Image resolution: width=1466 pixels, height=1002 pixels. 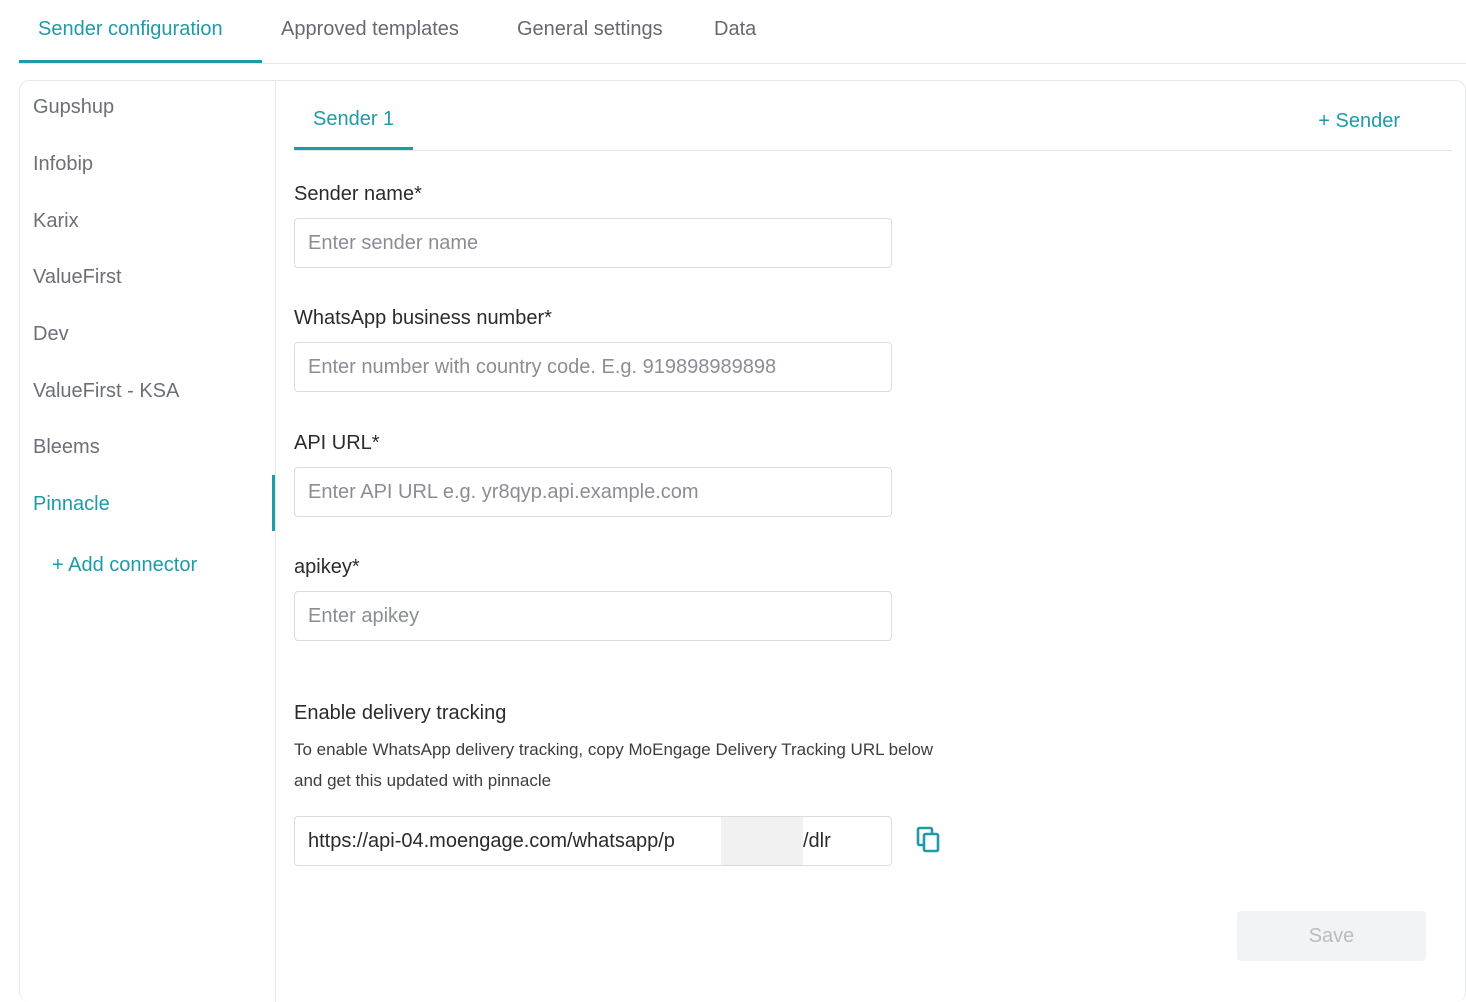 I want to click on delivery-tracking-title: Enable delivery tracking, so click(x=400, y=713).